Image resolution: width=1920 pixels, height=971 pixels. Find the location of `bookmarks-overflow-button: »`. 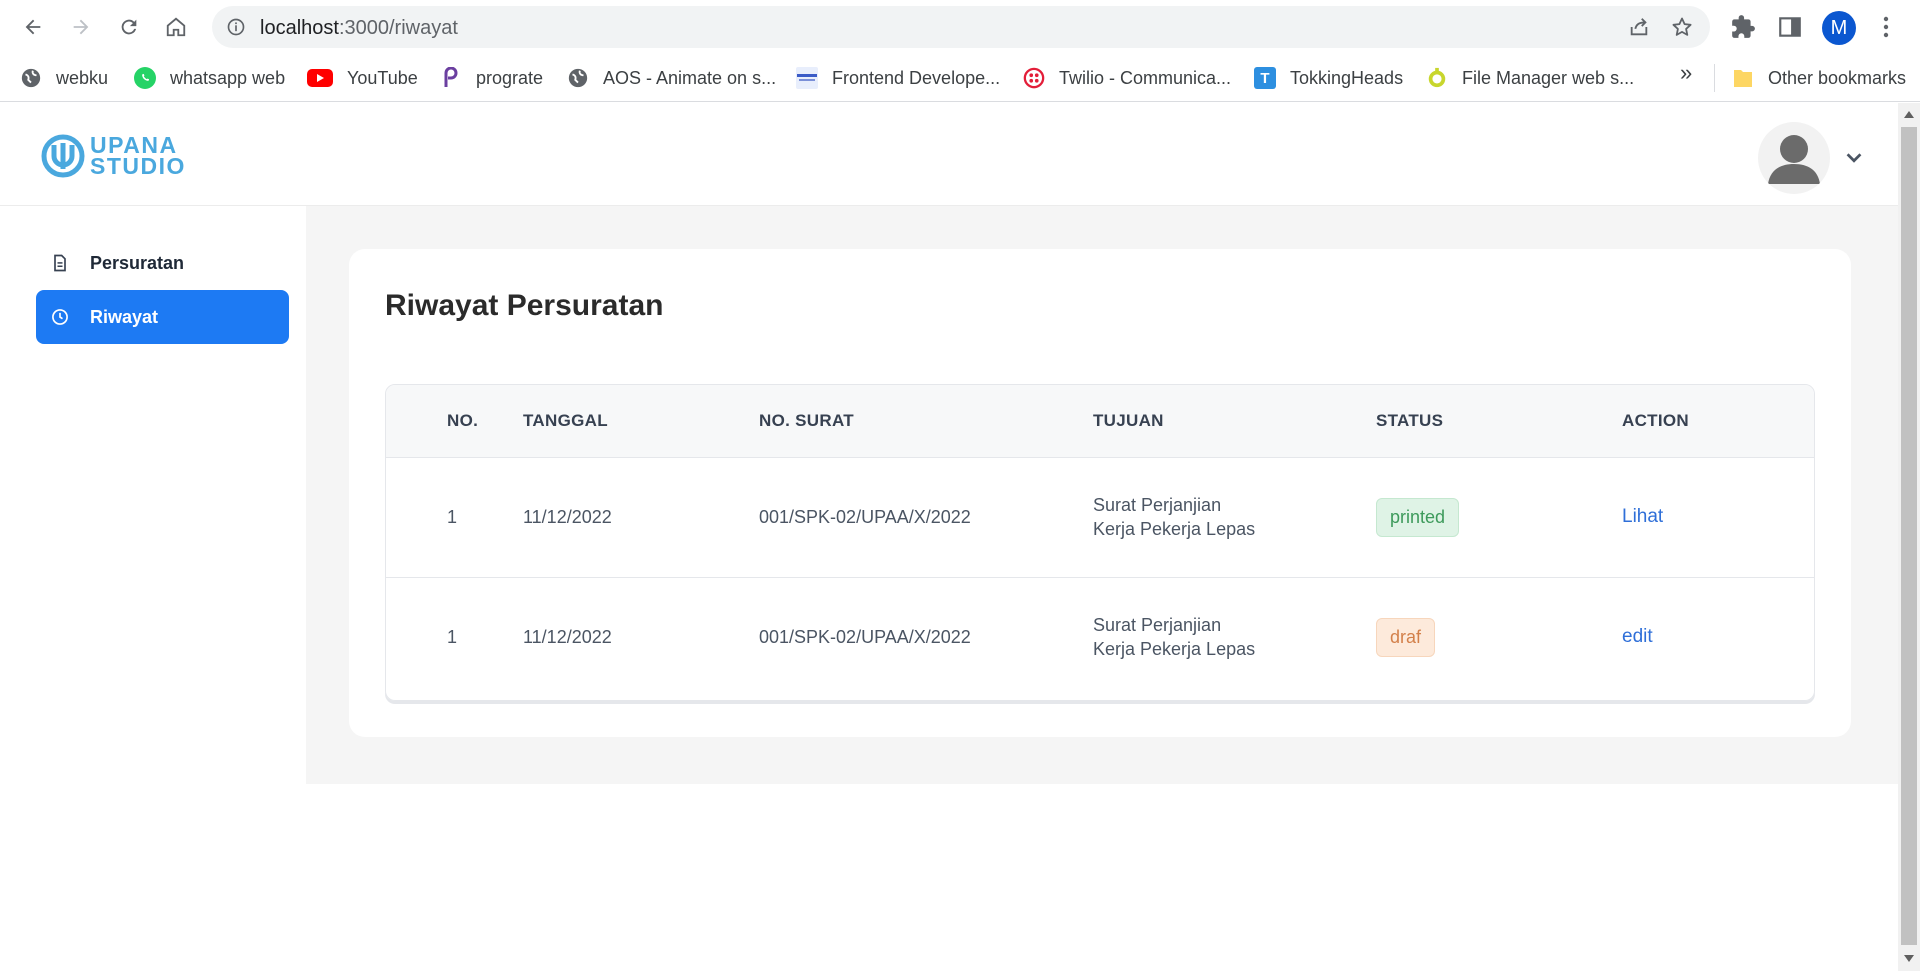

bookmarks-overflow-button: » is located at coordinates (1686, 73).